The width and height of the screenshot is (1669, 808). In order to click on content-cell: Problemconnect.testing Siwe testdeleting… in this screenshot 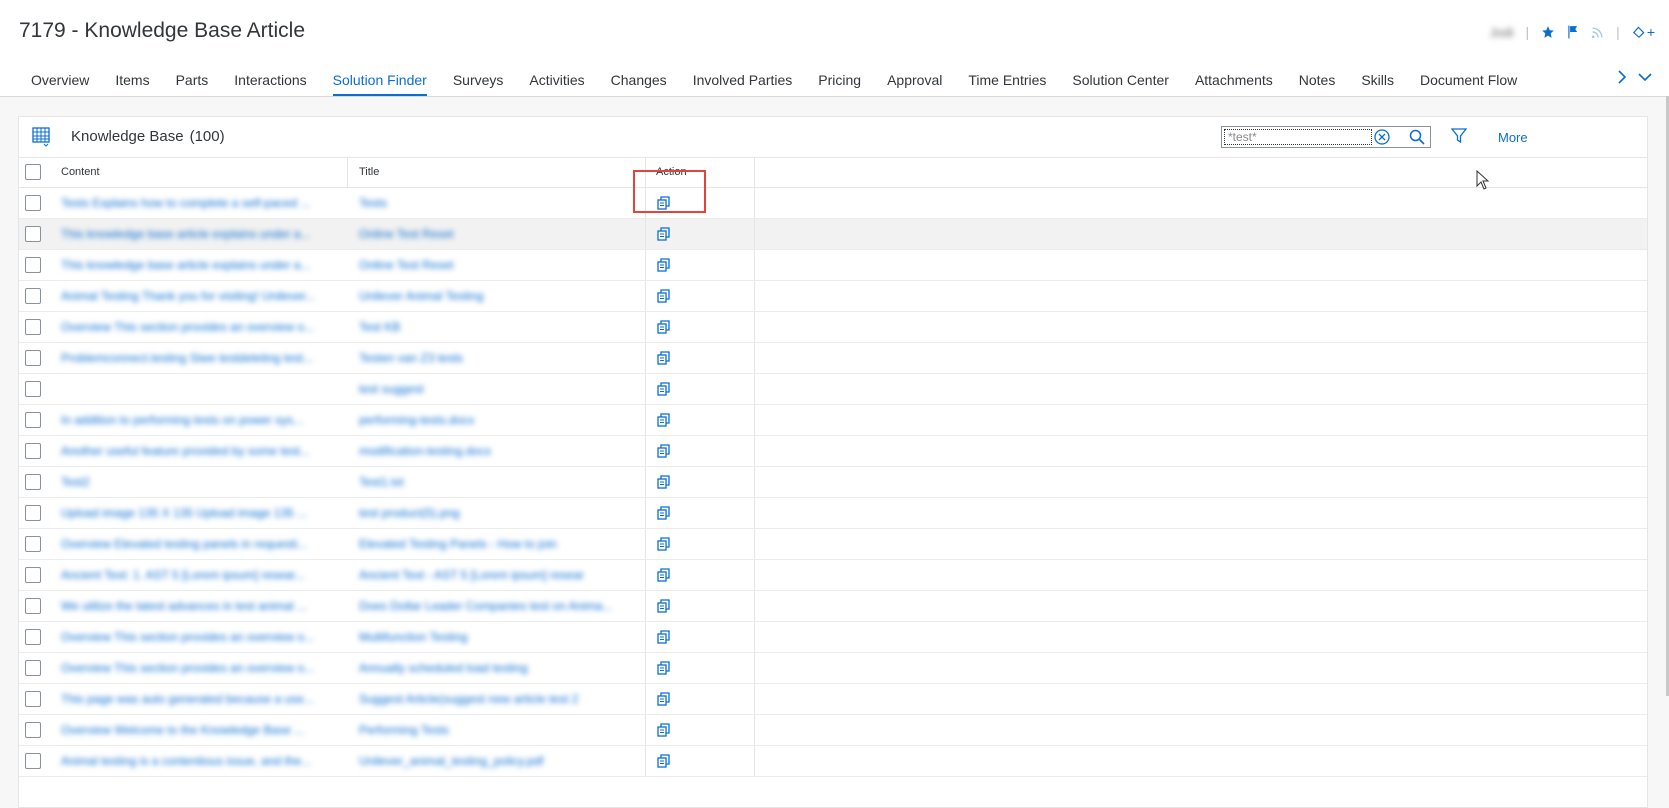, I will do `click(197, 358)`.